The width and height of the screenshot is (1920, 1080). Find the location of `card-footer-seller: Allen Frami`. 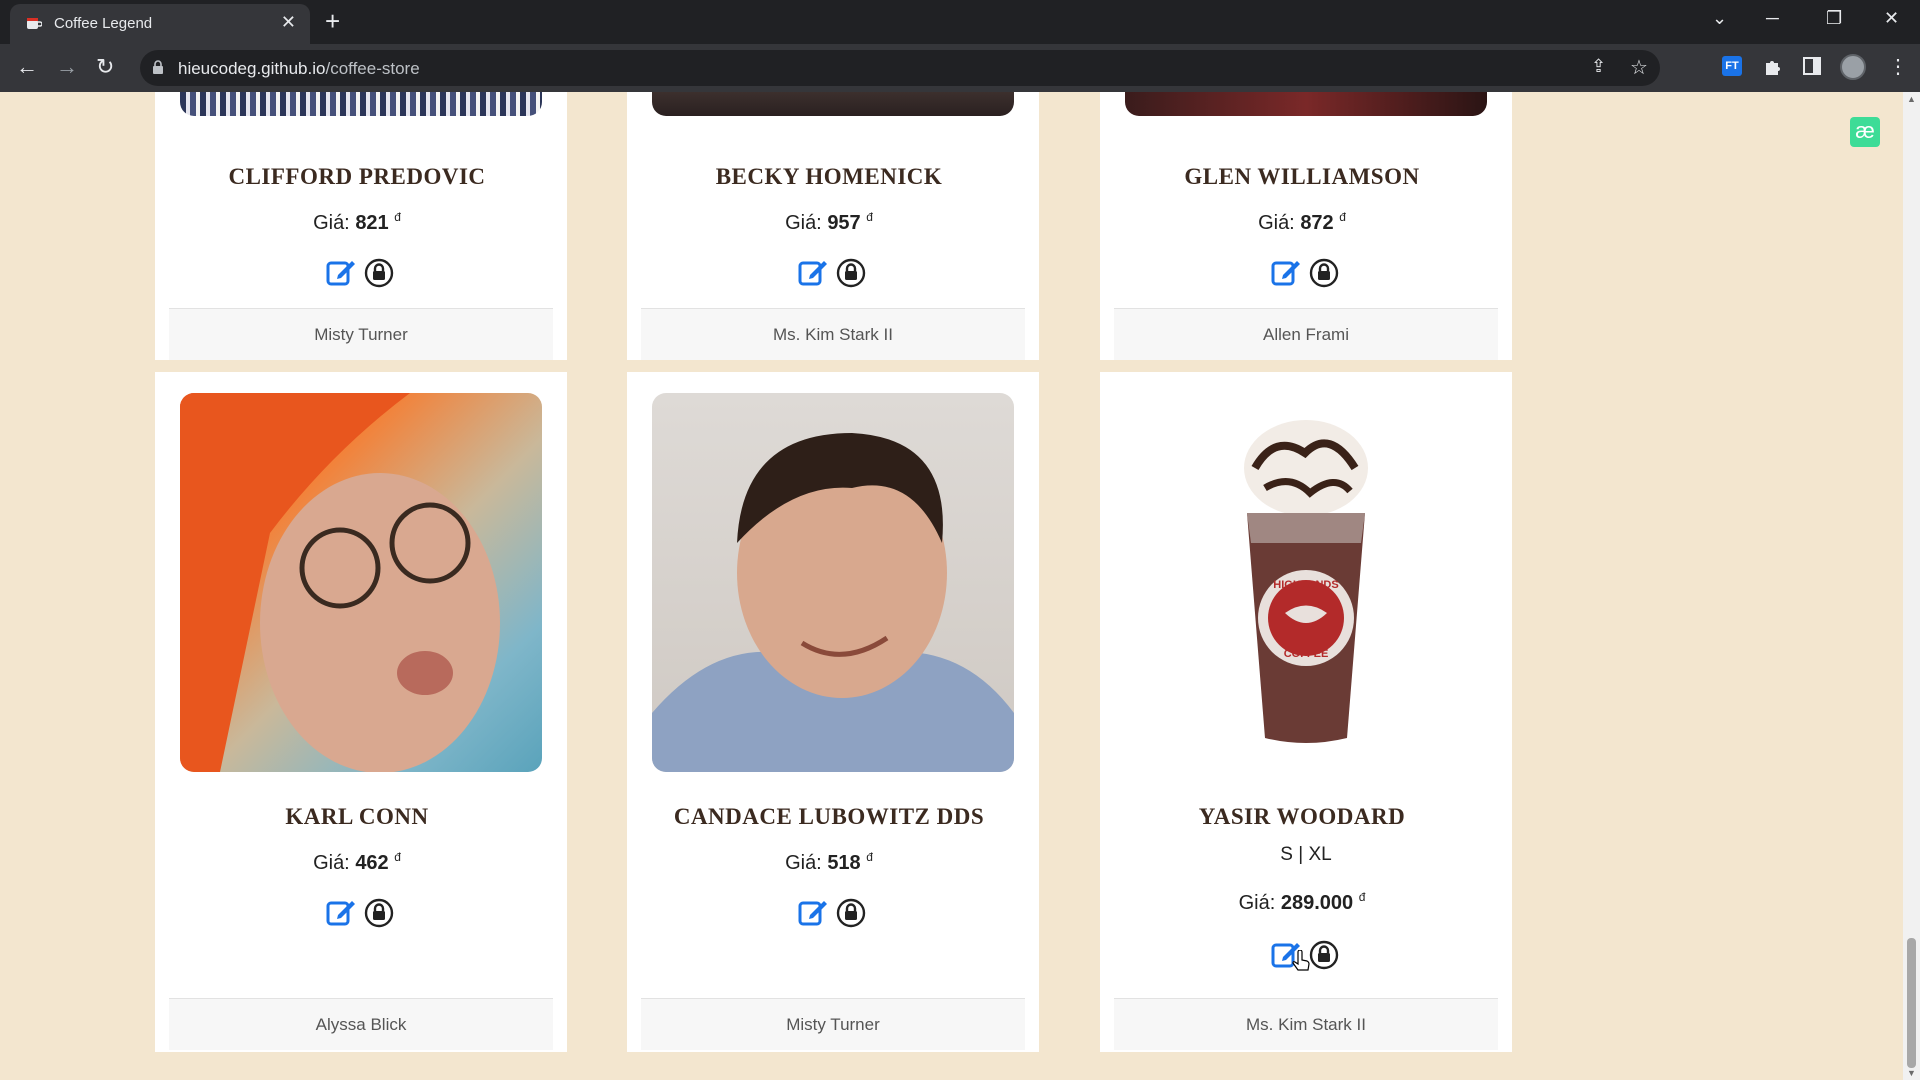

card-footer-seller: Allen Frami is located at coordinates (1306, 334).